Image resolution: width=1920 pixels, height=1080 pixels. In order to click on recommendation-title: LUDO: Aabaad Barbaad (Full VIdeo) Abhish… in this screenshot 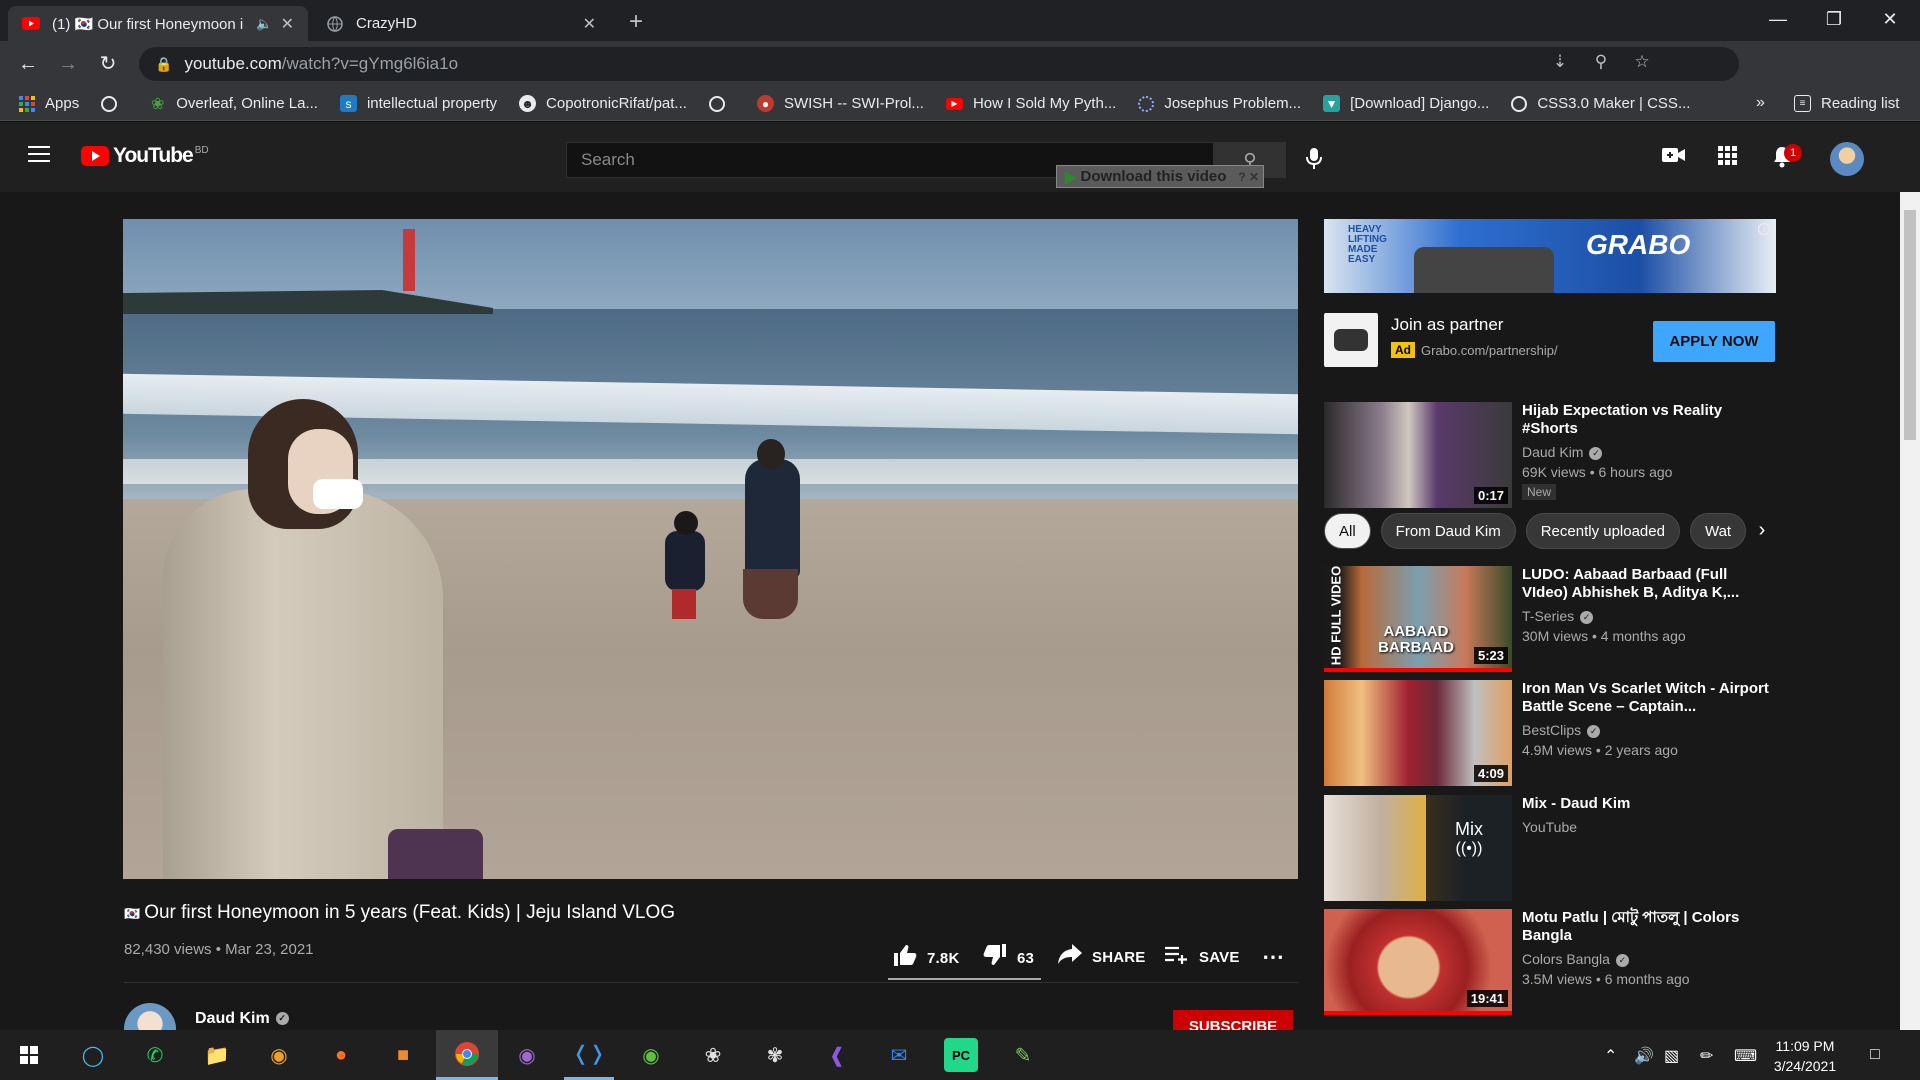, I will do `click(1649, 584)`.